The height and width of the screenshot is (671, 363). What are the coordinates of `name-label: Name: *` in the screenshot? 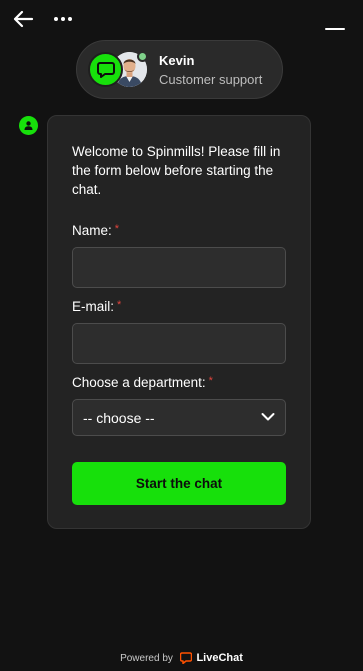 It's located at (95, 230).